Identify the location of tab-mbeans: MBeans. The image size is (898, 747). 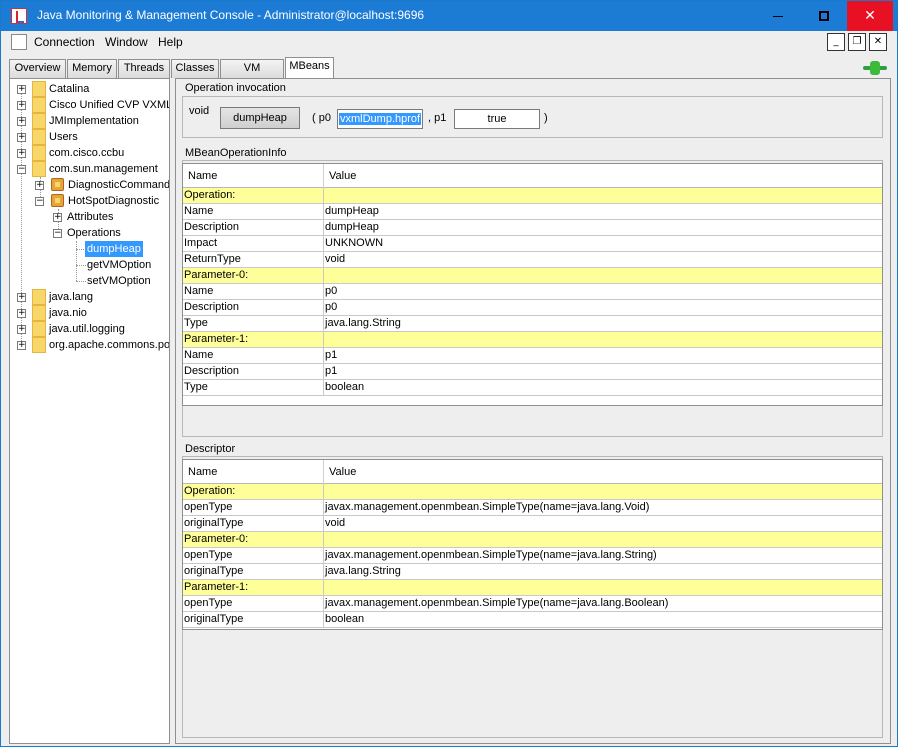
(309, 67).